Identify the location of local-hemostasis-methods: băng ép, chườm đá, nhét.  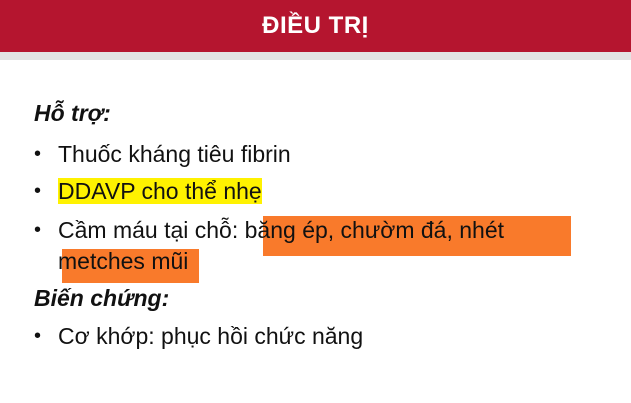
(374, 230).